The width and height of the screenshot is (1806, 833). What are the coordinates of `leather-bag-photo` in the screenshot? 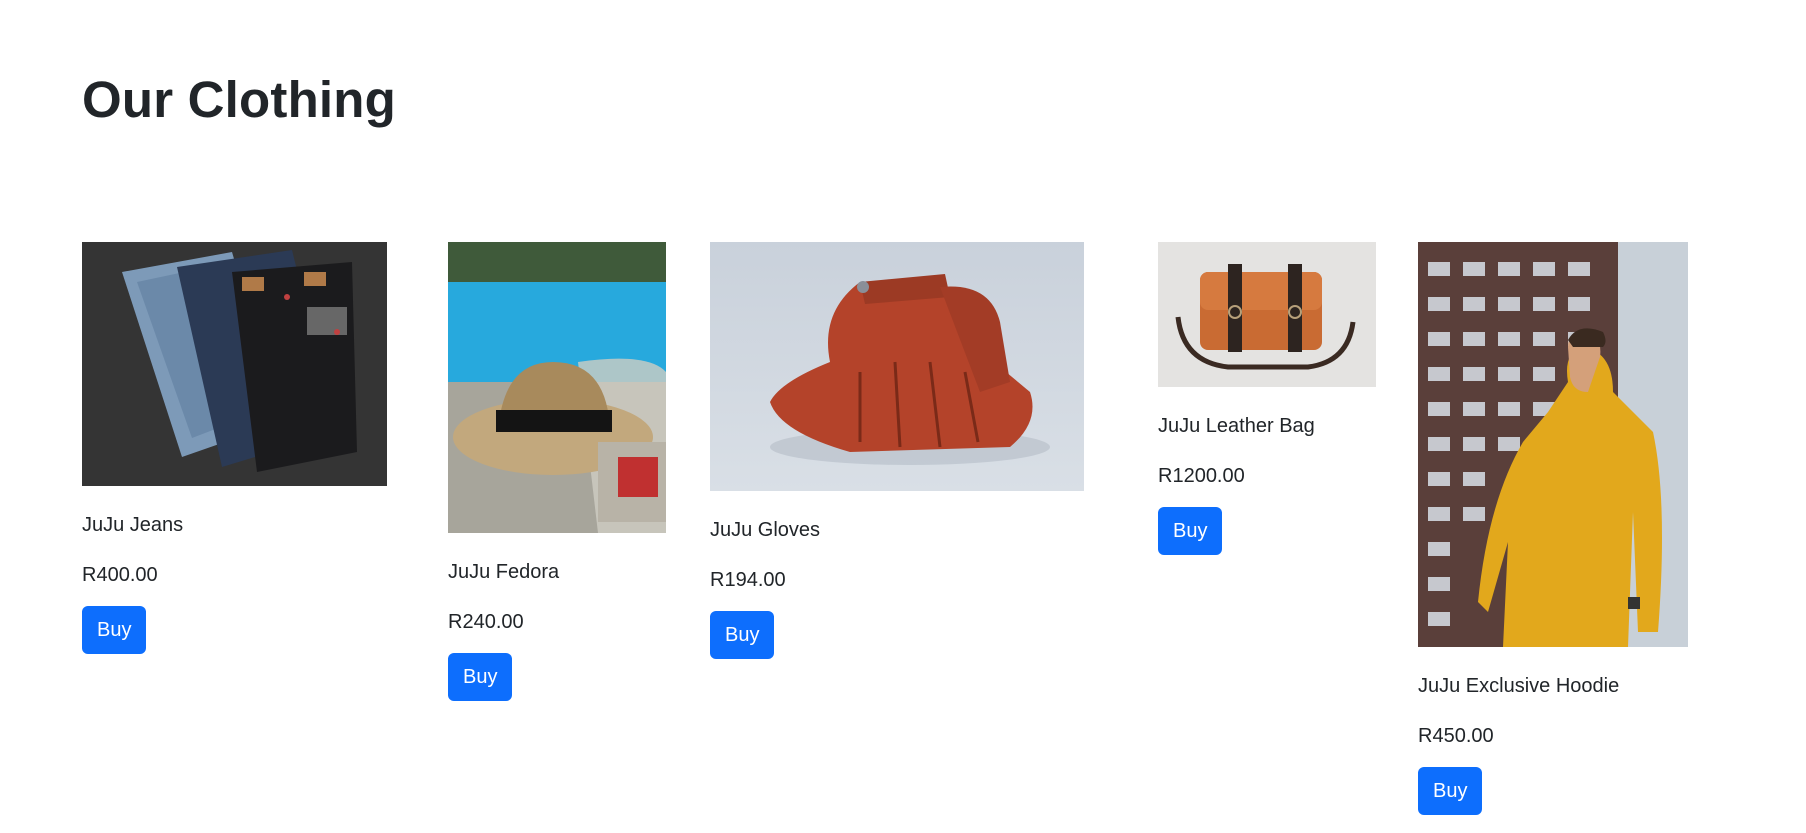 It's located at (1267, 314).